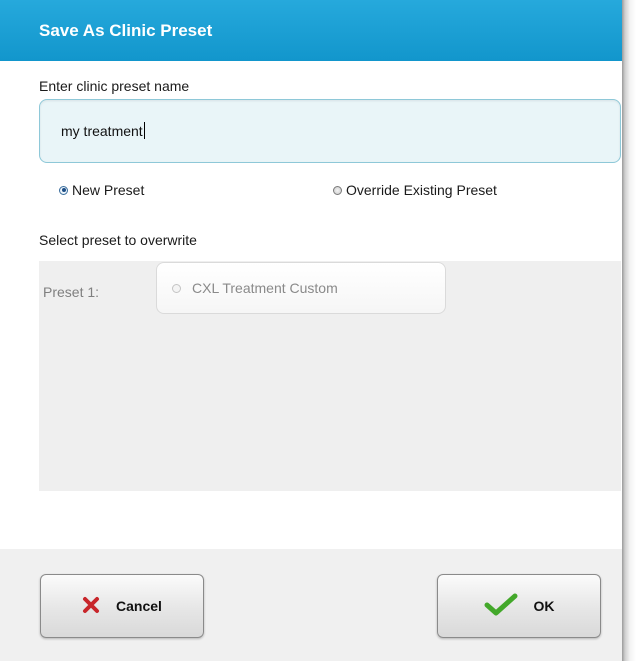  What do you see at coordinates (144, 130) in the screenshot?
I see `text-caret` at bounding box center [144, 130].